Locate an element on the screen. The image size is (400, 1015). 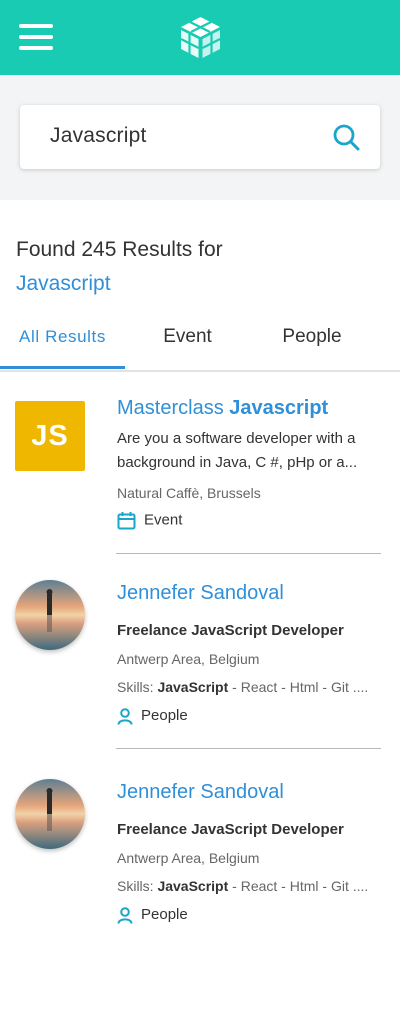
results-tabs: All Results Event People is located at coordinates (200, 344).